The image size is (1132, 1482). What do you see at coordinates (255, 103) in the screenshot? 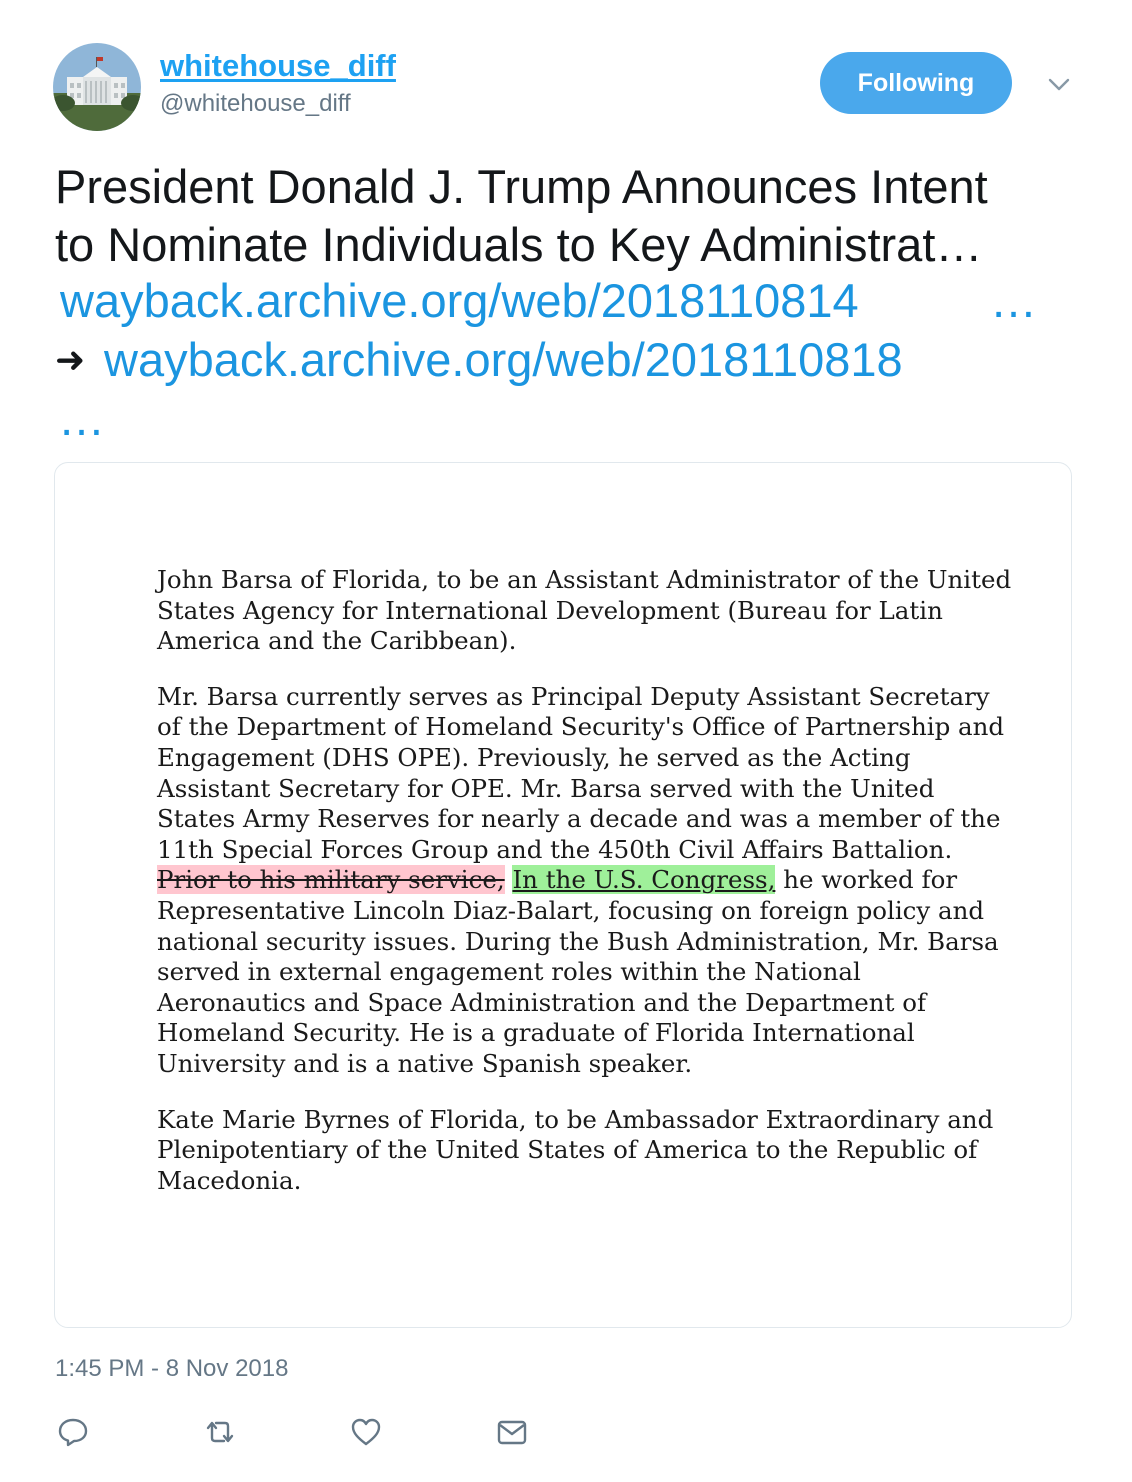
I see `author-handle: @whitehouse_diff` at bounding box center [255, 103].